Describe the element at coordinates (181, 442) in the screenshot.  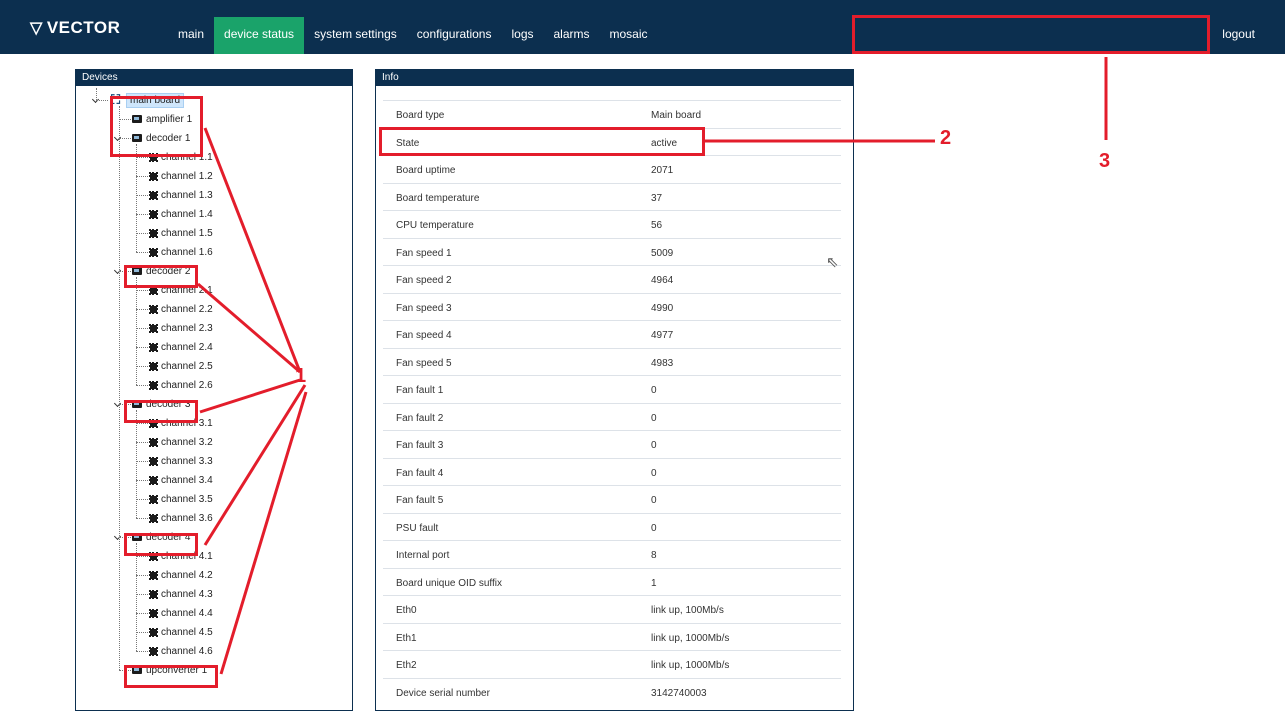
I see `tree-node-channel: channel 3.2` at that location.